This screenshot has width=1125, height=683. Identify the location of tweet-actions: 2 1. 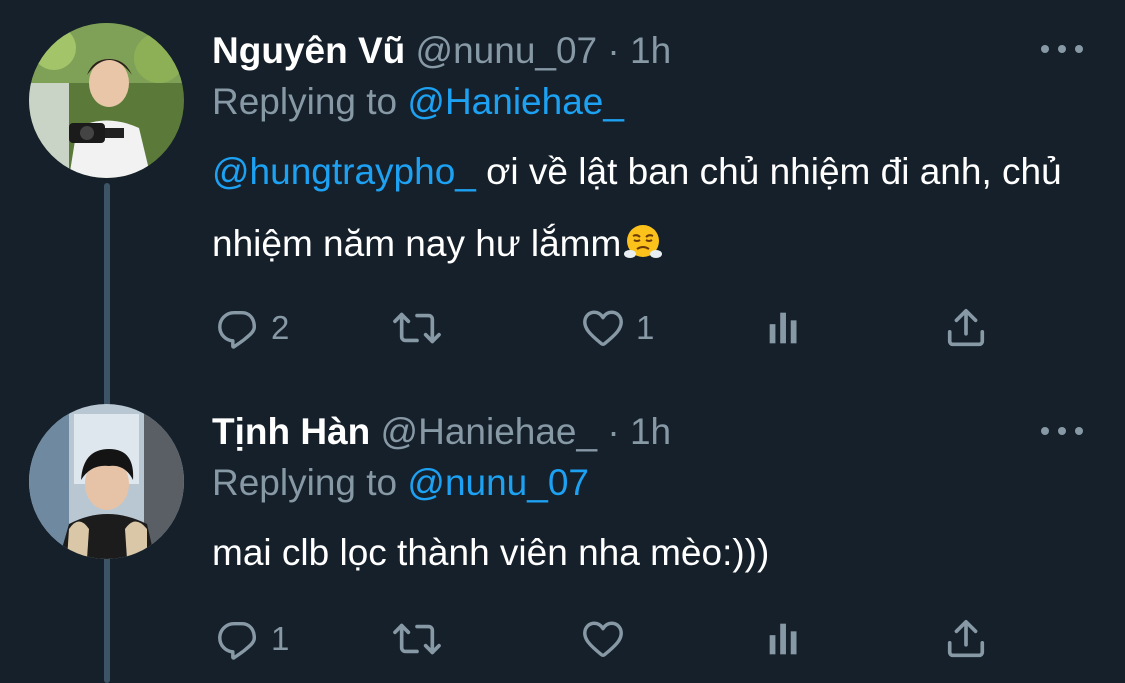
(612, 328).